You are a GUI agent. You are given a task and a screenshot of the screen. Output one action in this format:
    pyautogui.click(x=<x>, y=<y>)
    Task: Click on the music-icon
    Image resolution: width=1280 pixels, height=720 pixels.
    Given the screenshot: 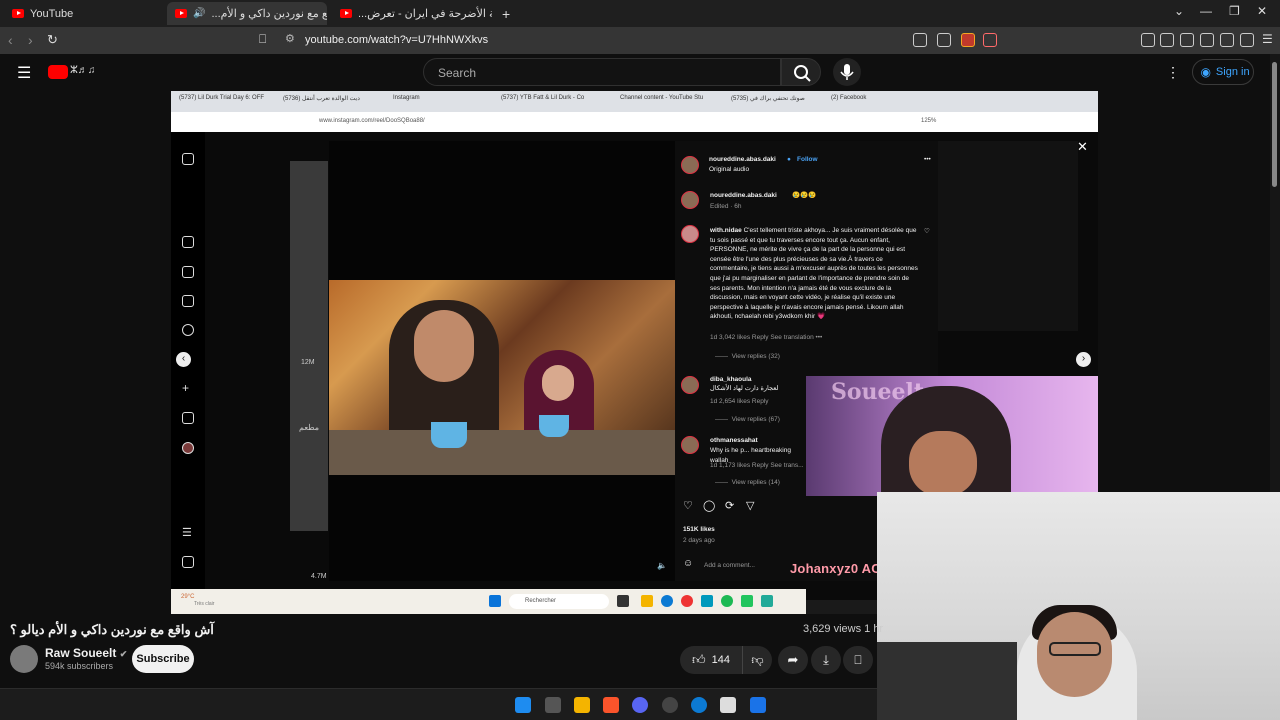 What is the action you would take?
    pyautogui.click(x=1167, y=40)
    